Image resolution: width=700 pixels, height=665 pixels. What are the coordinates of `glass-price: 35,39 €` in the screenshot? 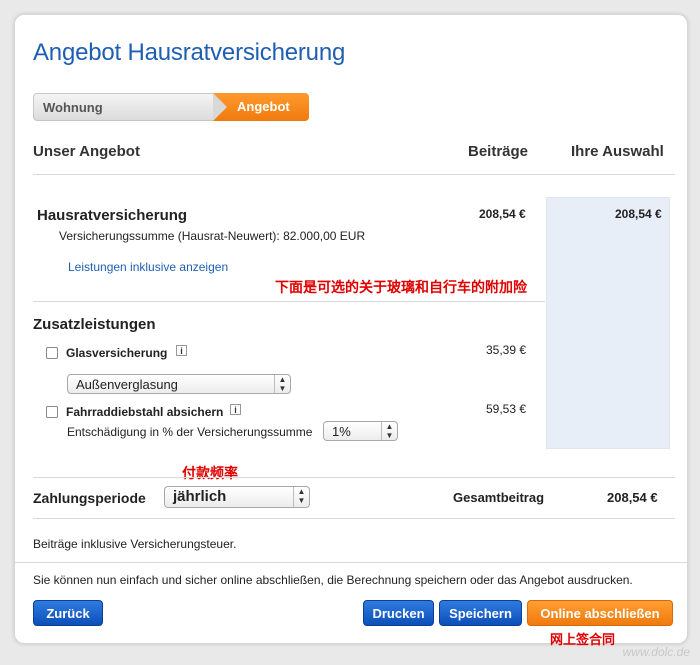 It's located at (506, 350).